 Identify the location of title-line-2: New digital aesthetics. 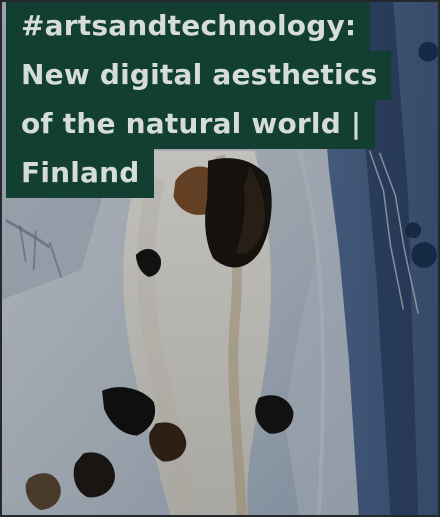
(199, 75).